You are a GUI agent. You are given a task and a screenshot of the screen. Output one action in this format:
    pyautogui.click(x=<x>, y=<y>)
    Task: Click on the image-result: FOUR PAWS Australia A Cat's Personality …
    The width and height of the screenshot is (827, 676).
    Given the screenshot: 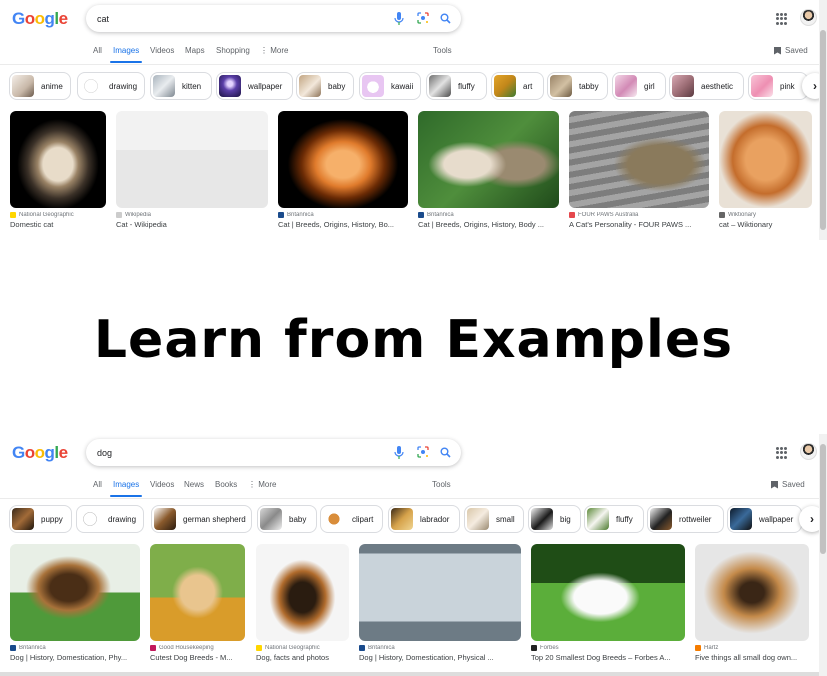 What is the action you would take?
    pyautogui.click(x=639, y=170)
    